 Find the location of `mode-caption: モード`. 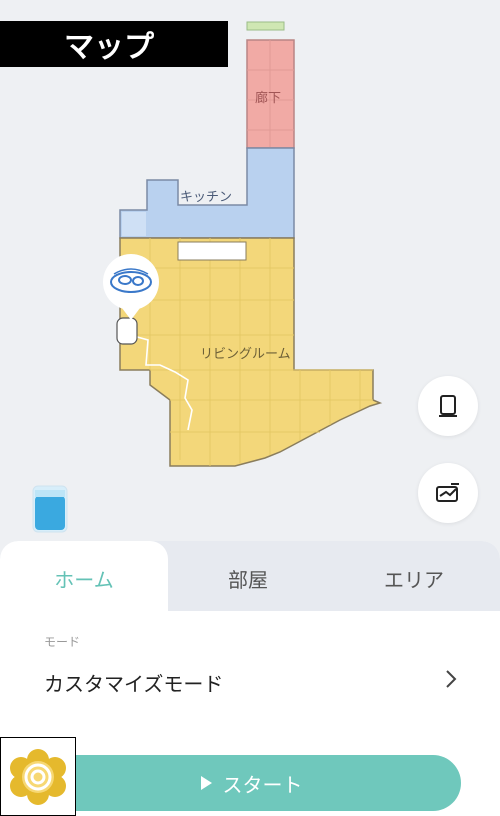

mode-caption: モード is located at coordinates (62, 642).